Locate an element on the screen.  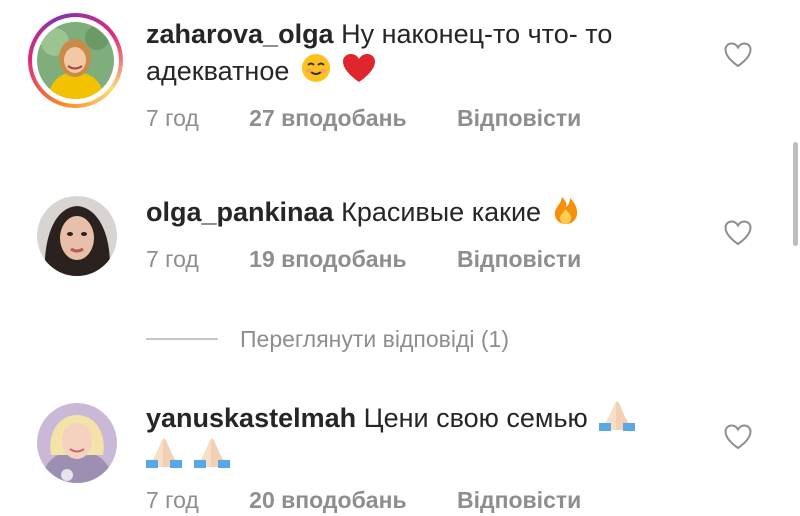
likes-count: 20 вподобань is located at coordinates (327, 500).